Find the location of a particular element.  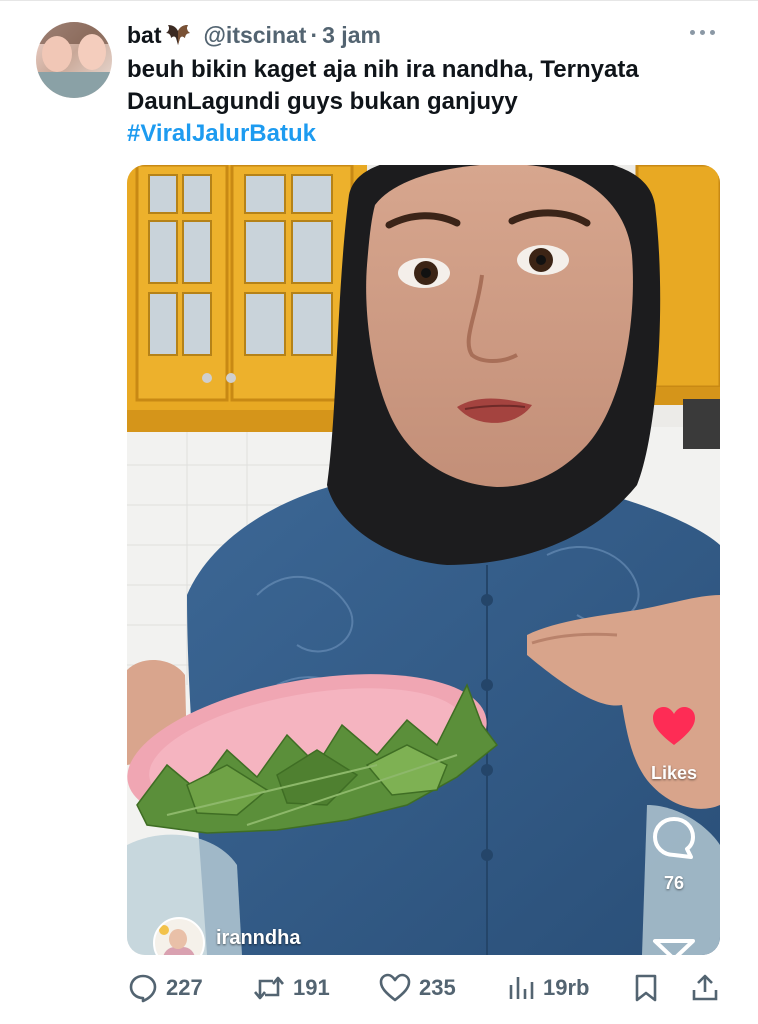

video-share-icon is located at coordinates (674, 945).